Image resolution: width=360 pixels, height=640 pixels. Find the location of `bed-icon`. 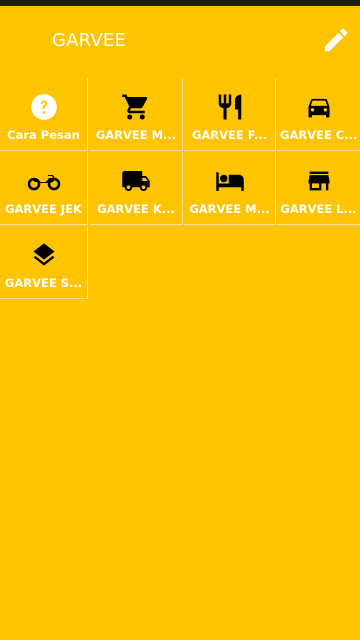

bed-icon is located at coordinates (229, 181).